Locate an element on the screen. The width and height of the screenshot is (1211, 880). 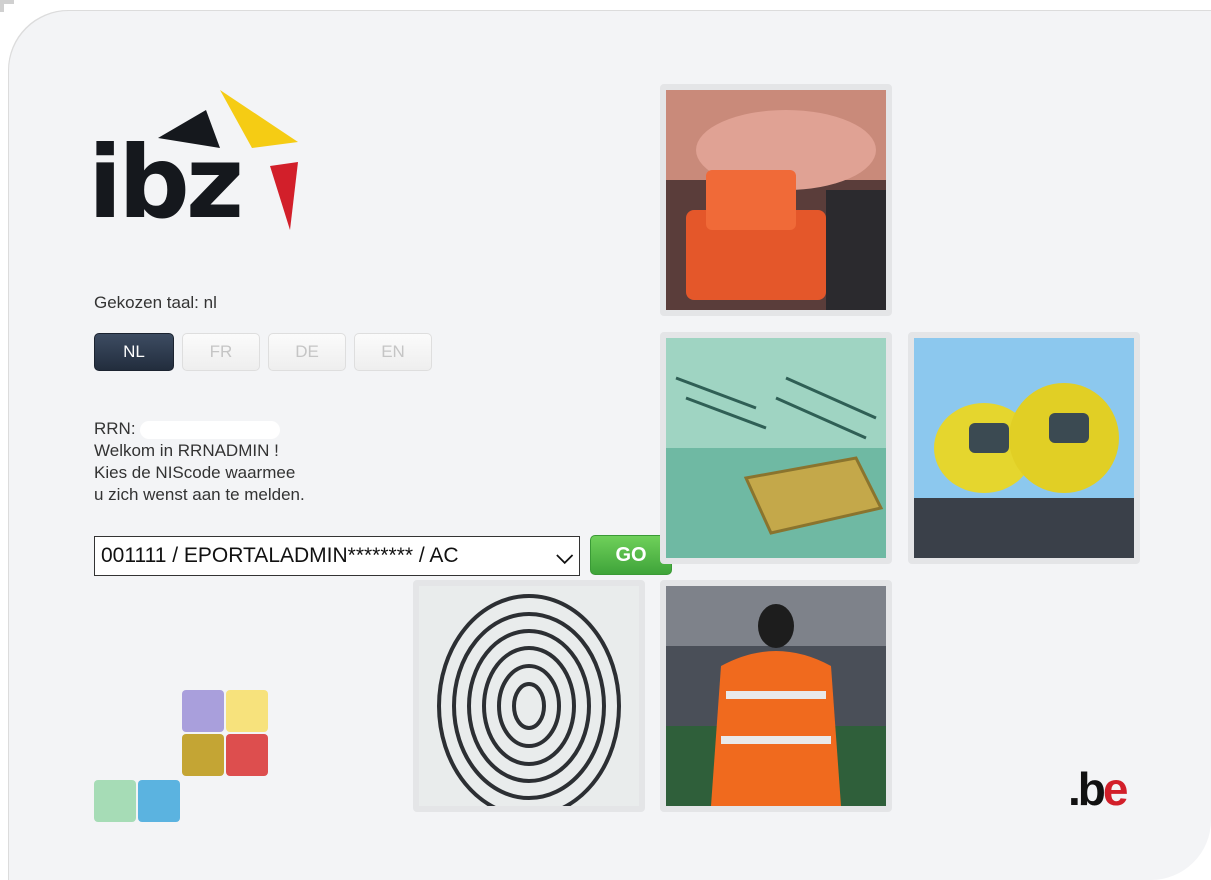
chevron-down-icon: ⌵ is located at coordinates (564, 555).